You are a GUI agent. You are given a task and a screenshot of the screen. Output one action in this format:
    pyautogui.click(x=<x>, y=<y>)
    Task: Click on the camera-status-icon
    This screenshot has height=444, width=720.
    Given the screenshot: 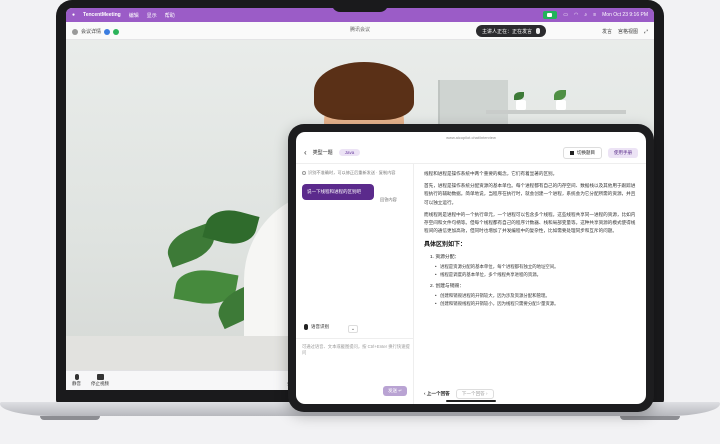 What is the action you would take?
    pyautogui.click(x=550, y=15)
    